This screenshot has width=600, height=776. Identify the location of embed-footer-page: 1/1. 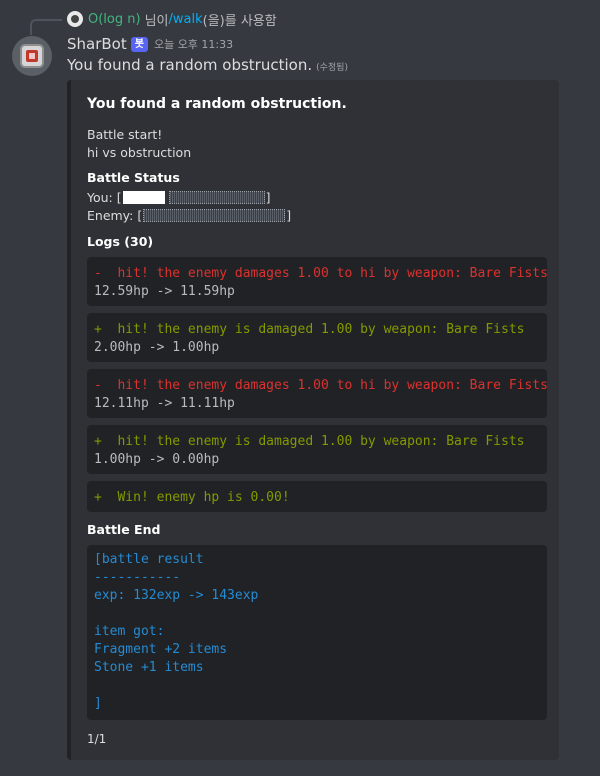
(97, 739).